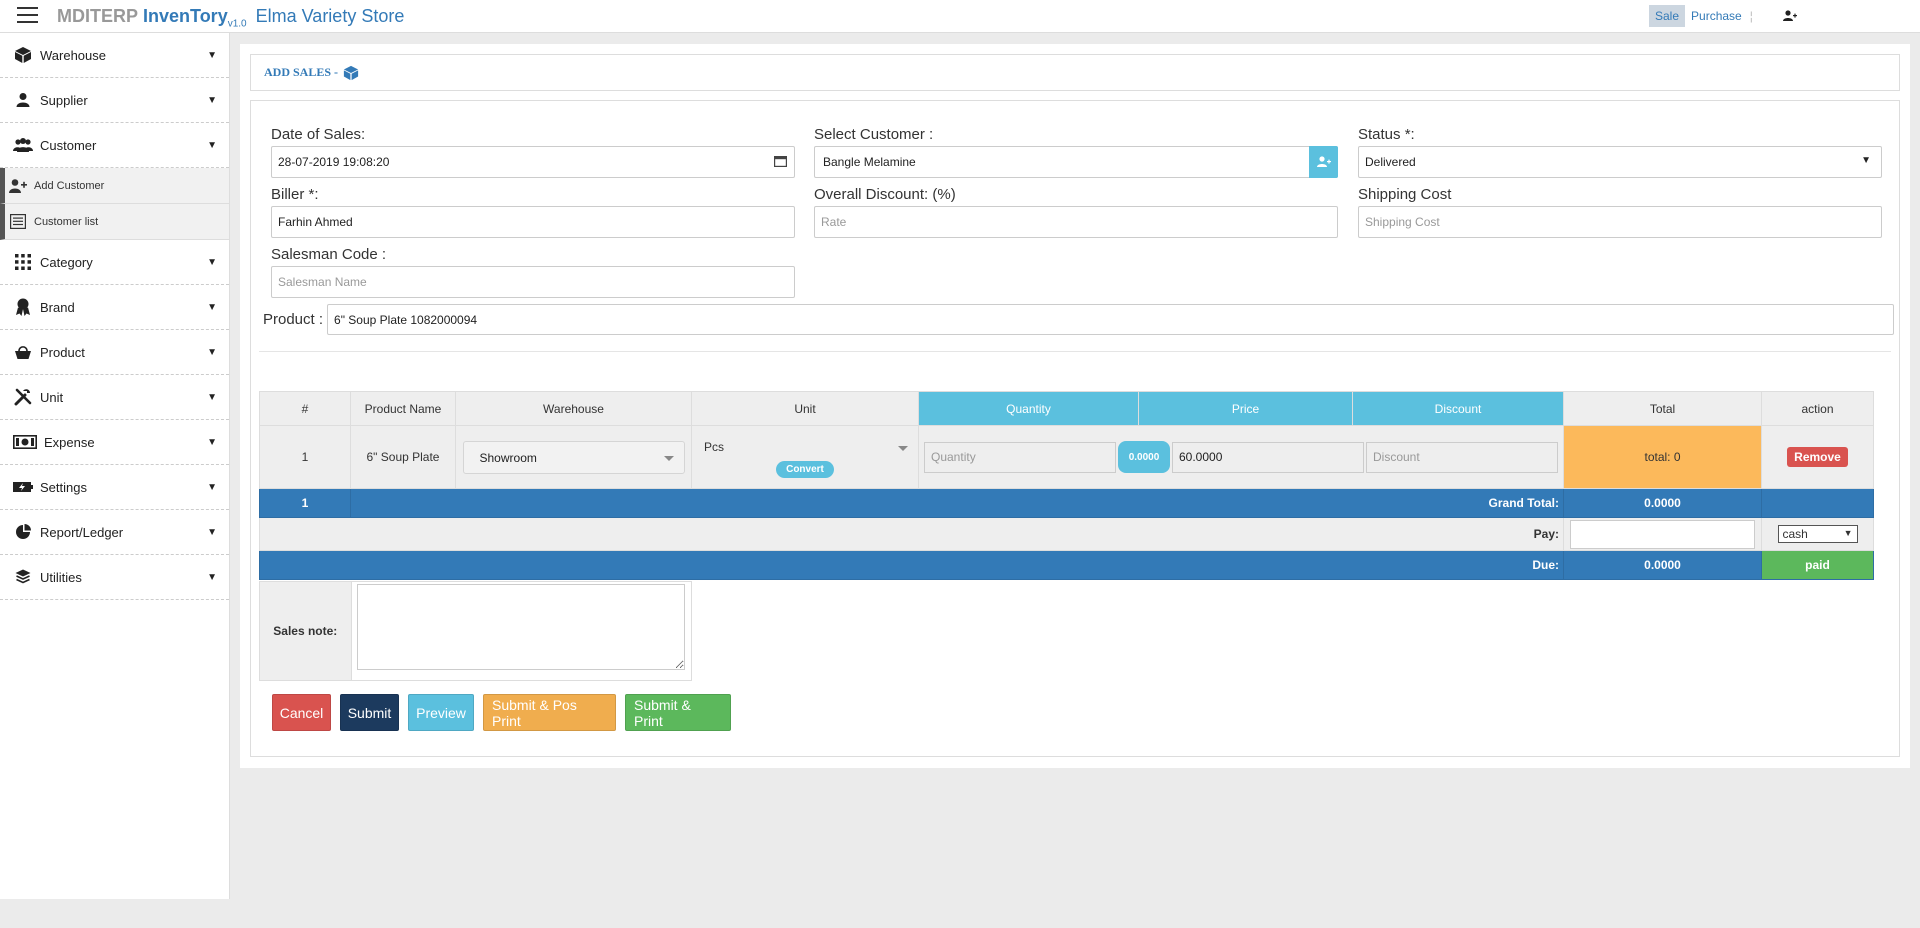 This screenshot has width=1920, height=928. Describe the element at coordinates (185, 16) in the screenshot. I see `brand-name: InvenTory` at that location.